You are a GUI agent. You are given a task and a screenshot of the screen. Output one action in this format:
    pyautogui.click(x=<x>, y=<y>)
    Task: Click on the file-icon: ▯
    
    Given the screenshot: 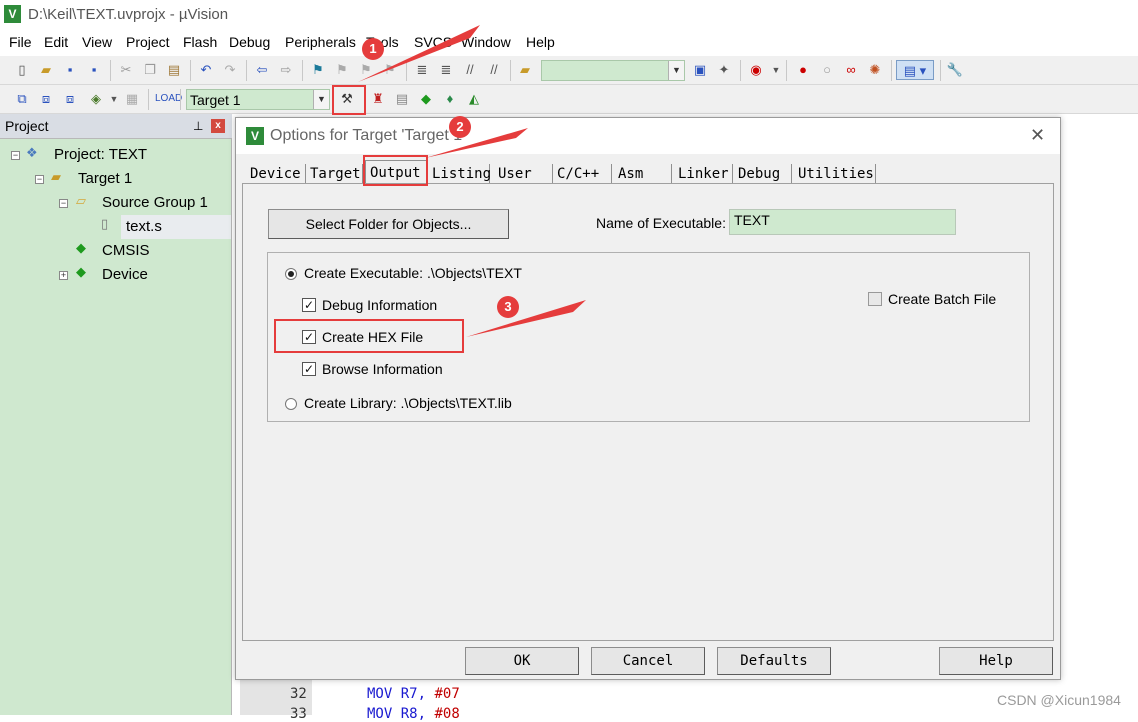 What is the action you would take?
    pyautogui.click(x=105, y=223)
    